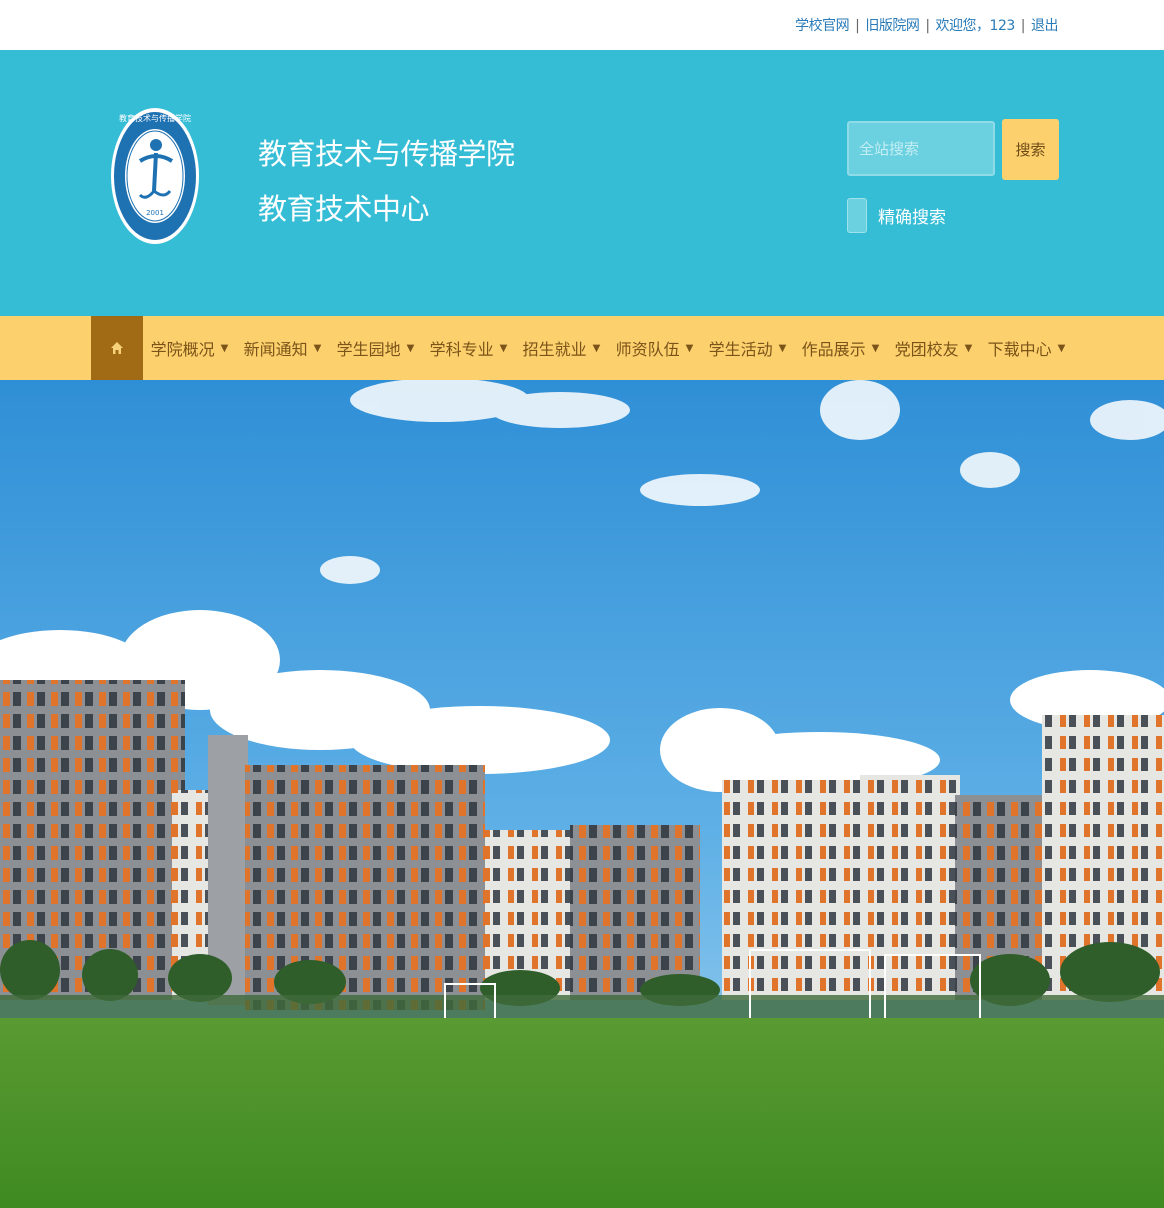 This screenshot has height=1208, width=1164. Describe the element at coordinates (368, 349) in the screenshot. I see `nav-item-label: 学生园地` at that location.